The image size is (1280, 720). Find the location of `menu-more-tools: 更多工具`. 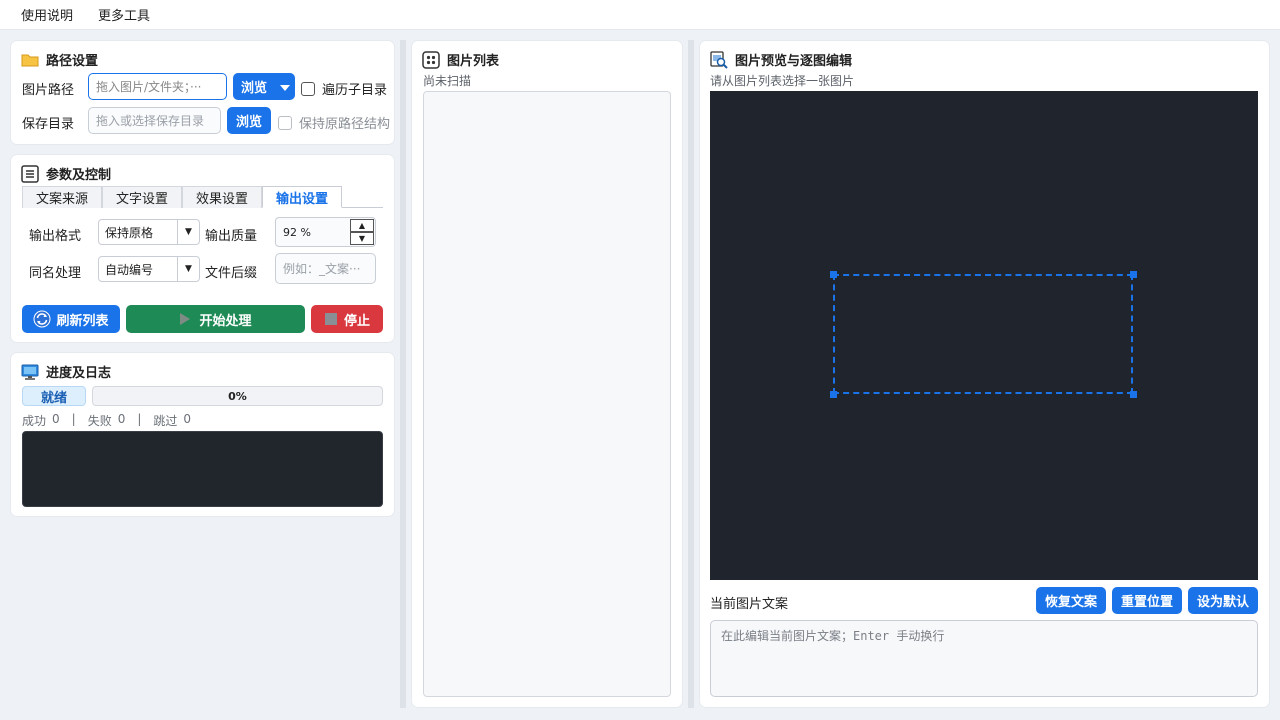

menu-more-tools: 更多工具 is located at coordinates (124, 14).